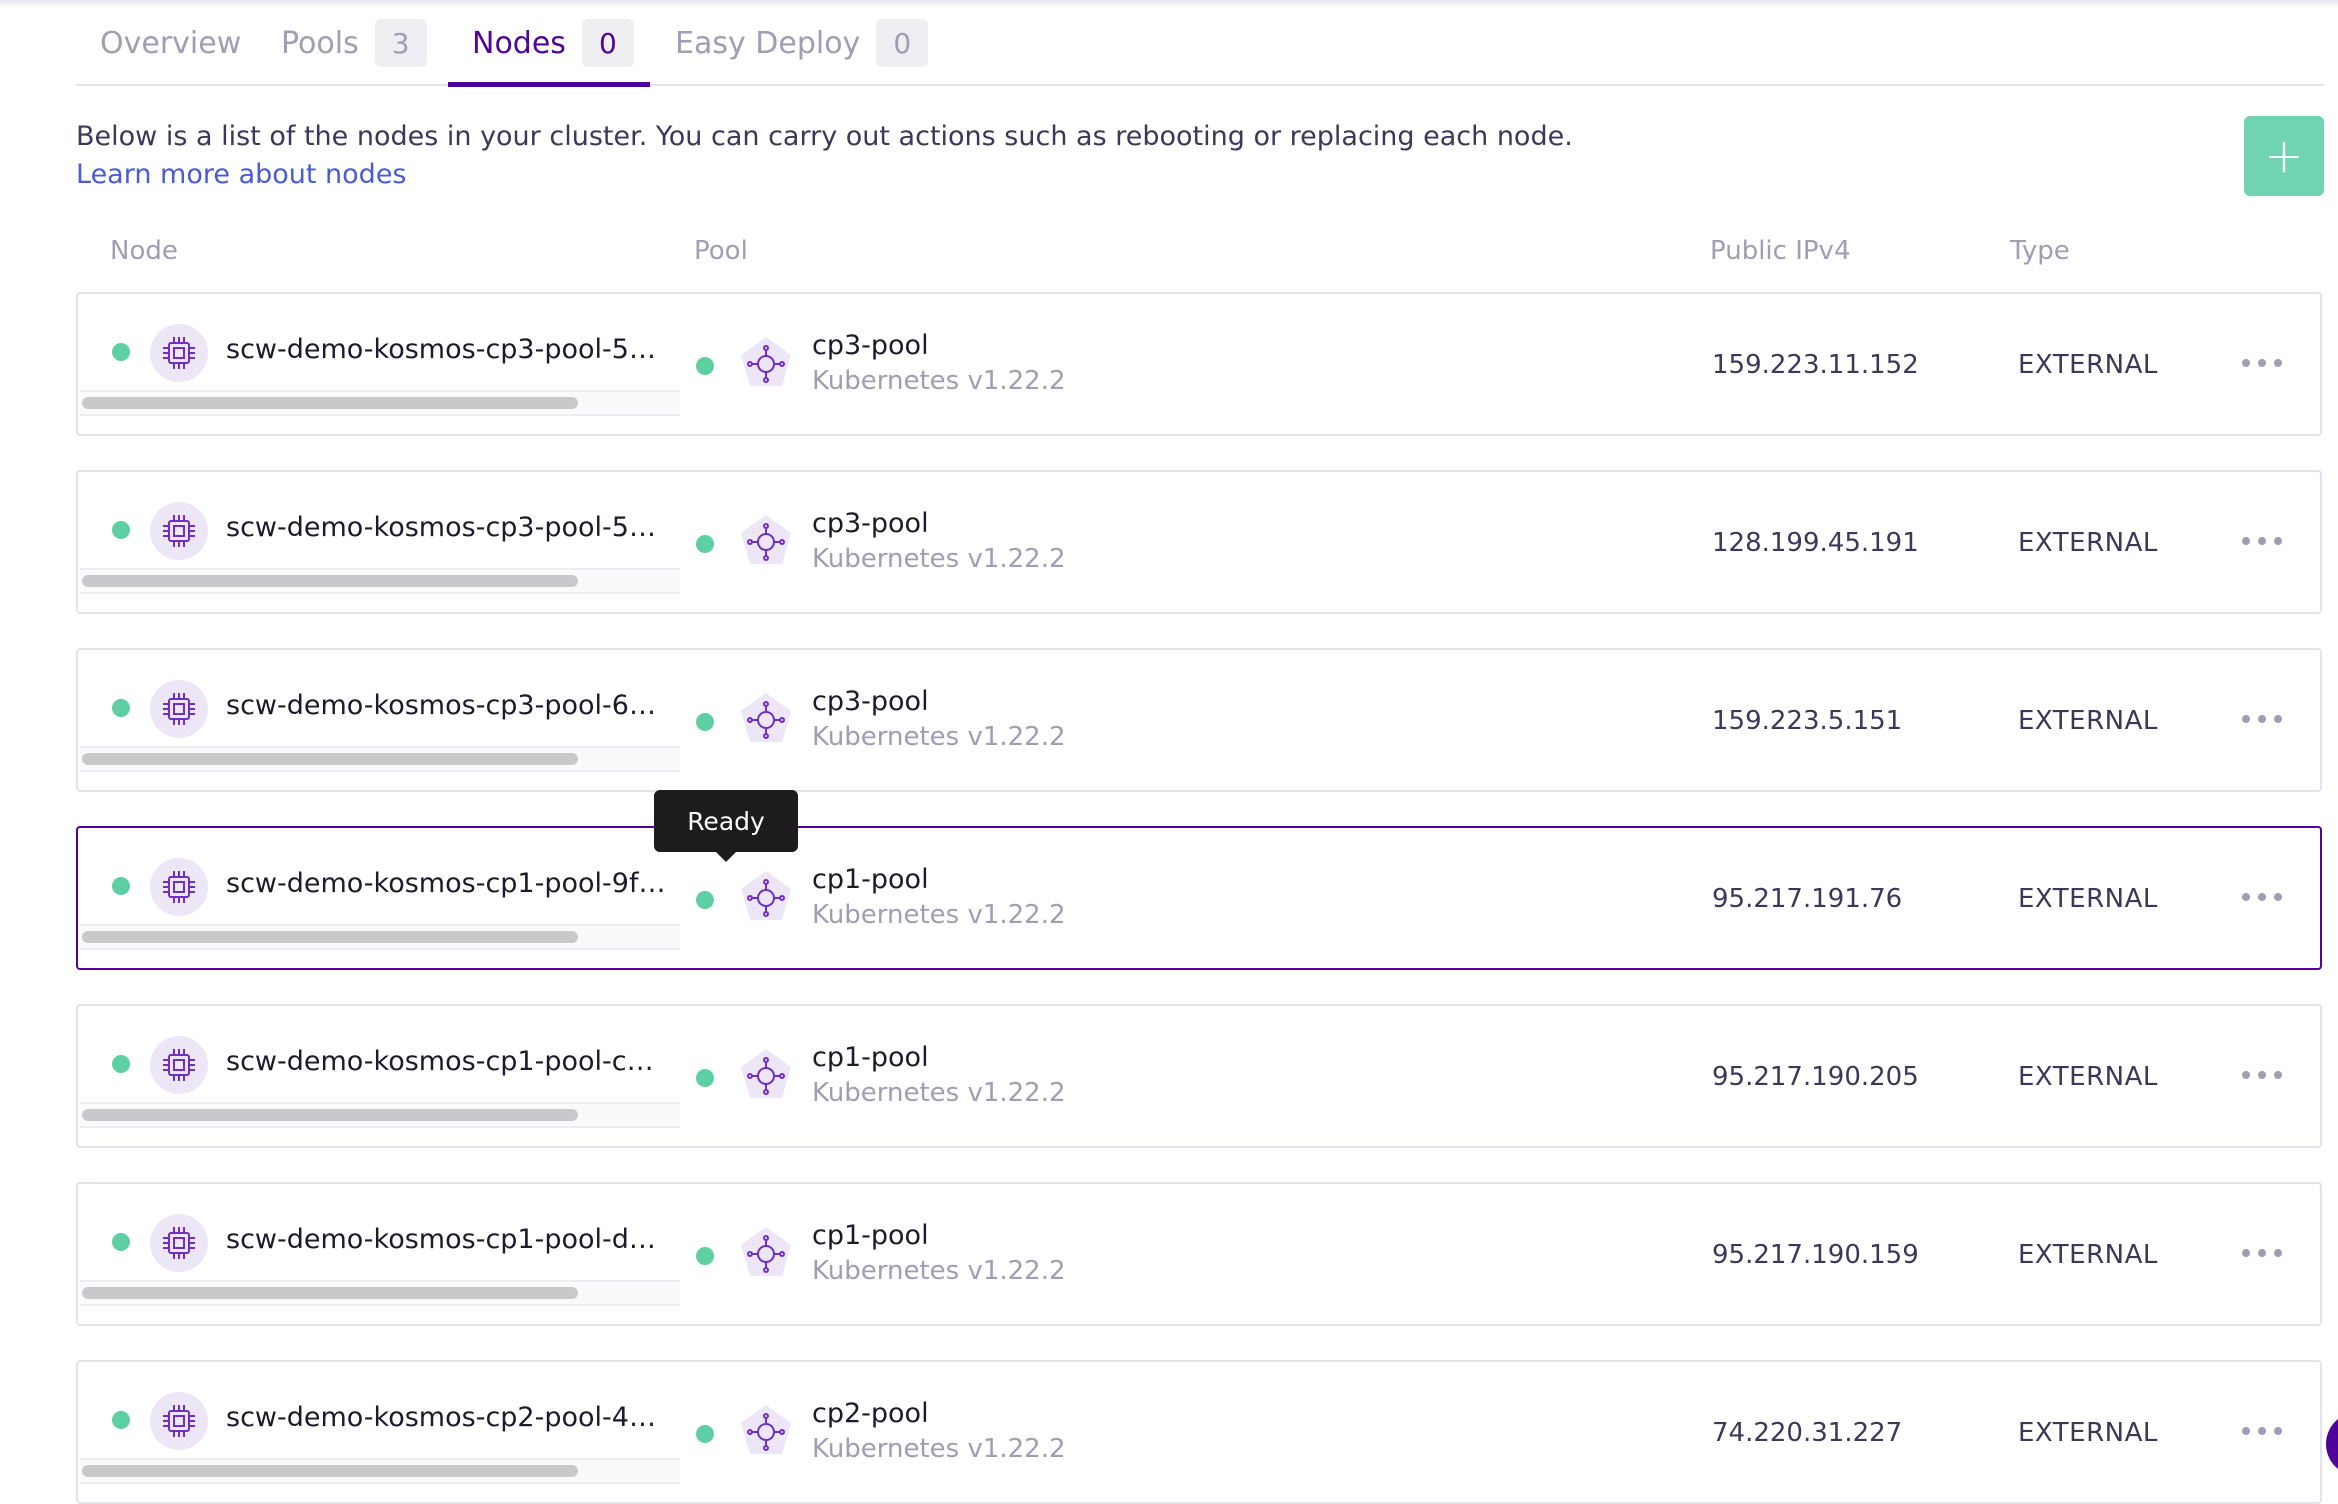 The image size is (2338, 1504). Describe the element at coordinates (2332, 1444) in the screenshot. I see `help-button` at that location.